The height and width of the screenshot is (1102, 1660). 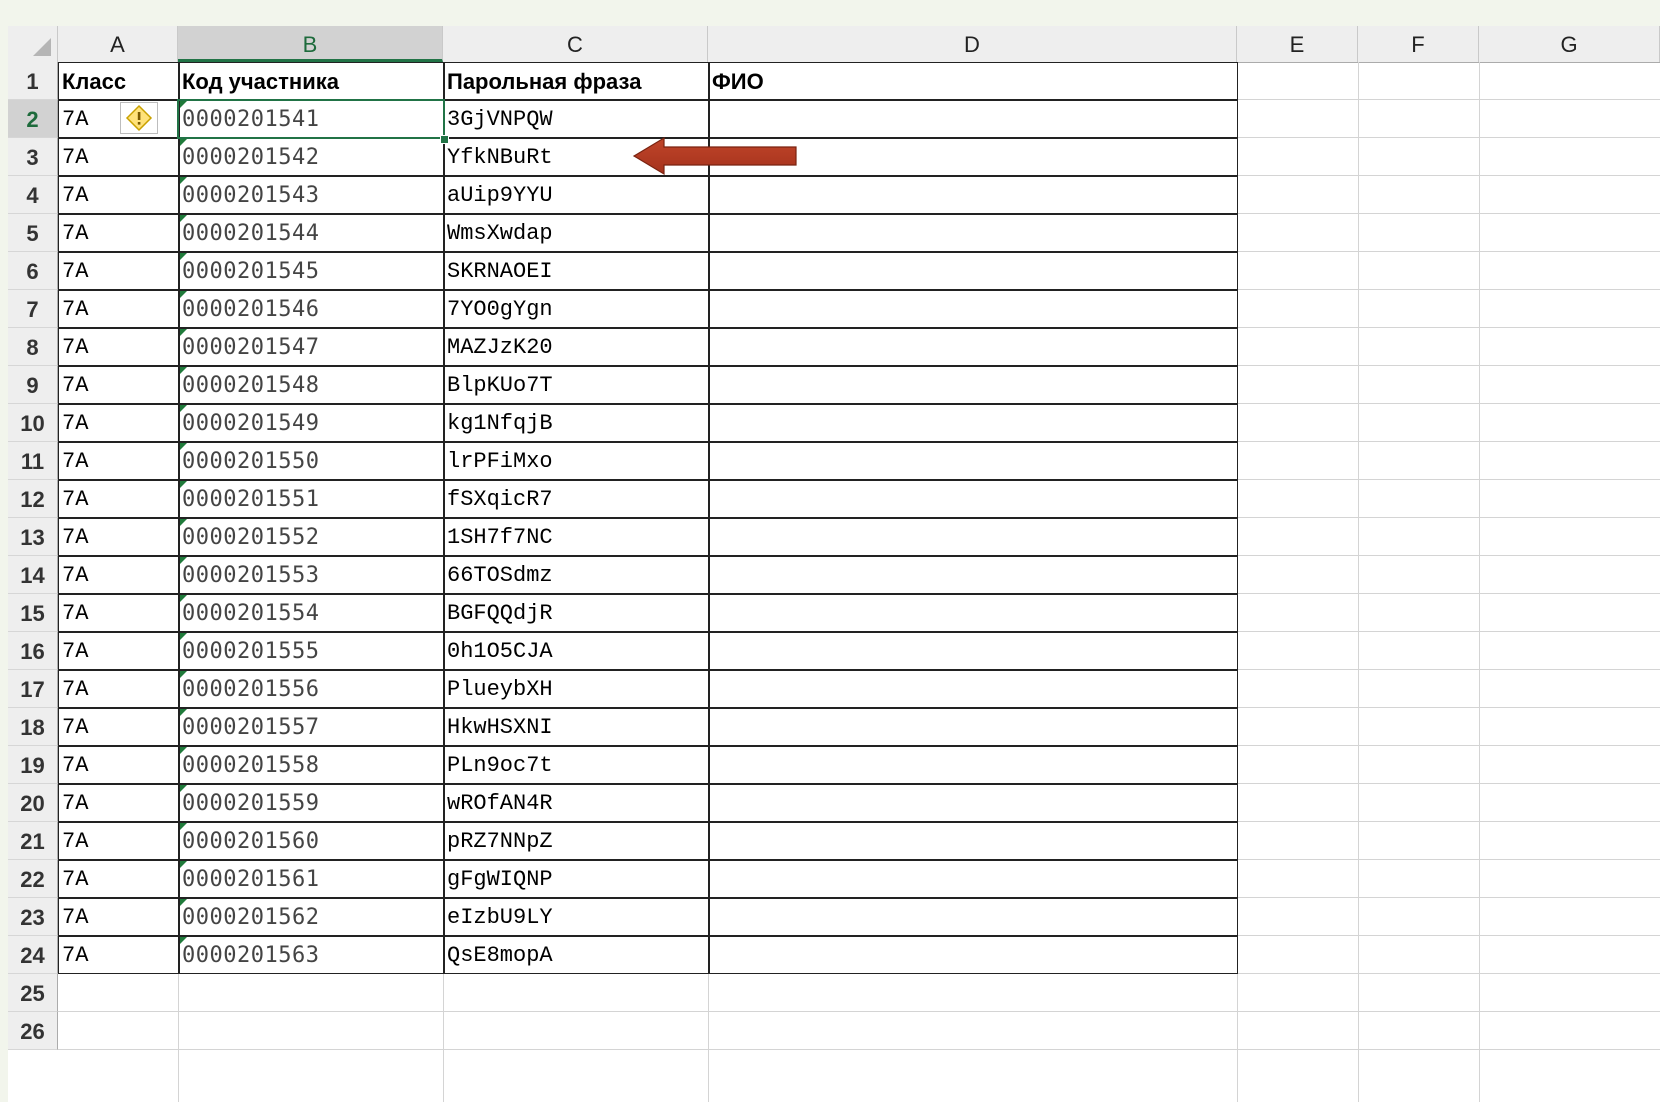 I want to click on participant-code-cell: 0000201560, so click(x=310, y=841).